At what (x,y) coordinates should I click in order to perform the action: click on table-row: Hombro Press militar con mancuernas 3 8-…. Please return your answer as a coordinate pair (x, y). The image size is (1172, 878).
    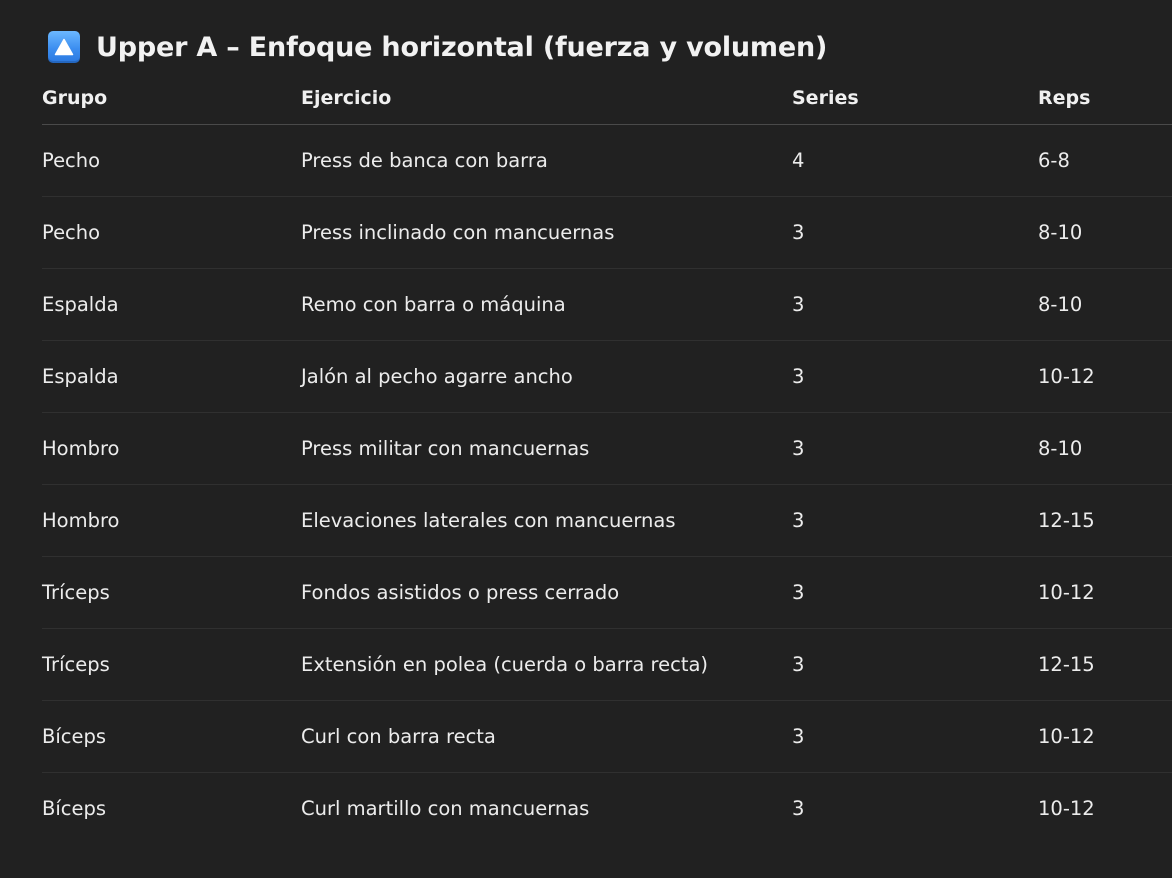
    Looking at the image, I should click on (607, 448).